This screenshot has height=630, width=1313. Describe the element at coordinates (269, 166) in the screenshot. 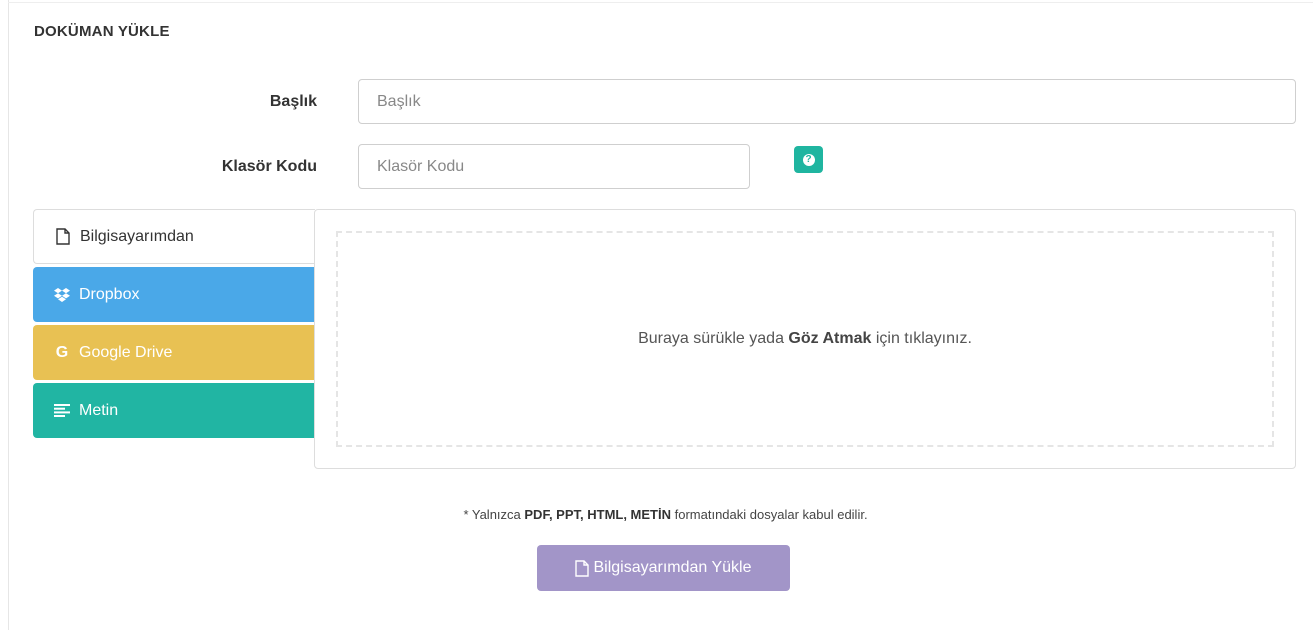

I see `folder-code-label: Klasör Kodu` at that location.